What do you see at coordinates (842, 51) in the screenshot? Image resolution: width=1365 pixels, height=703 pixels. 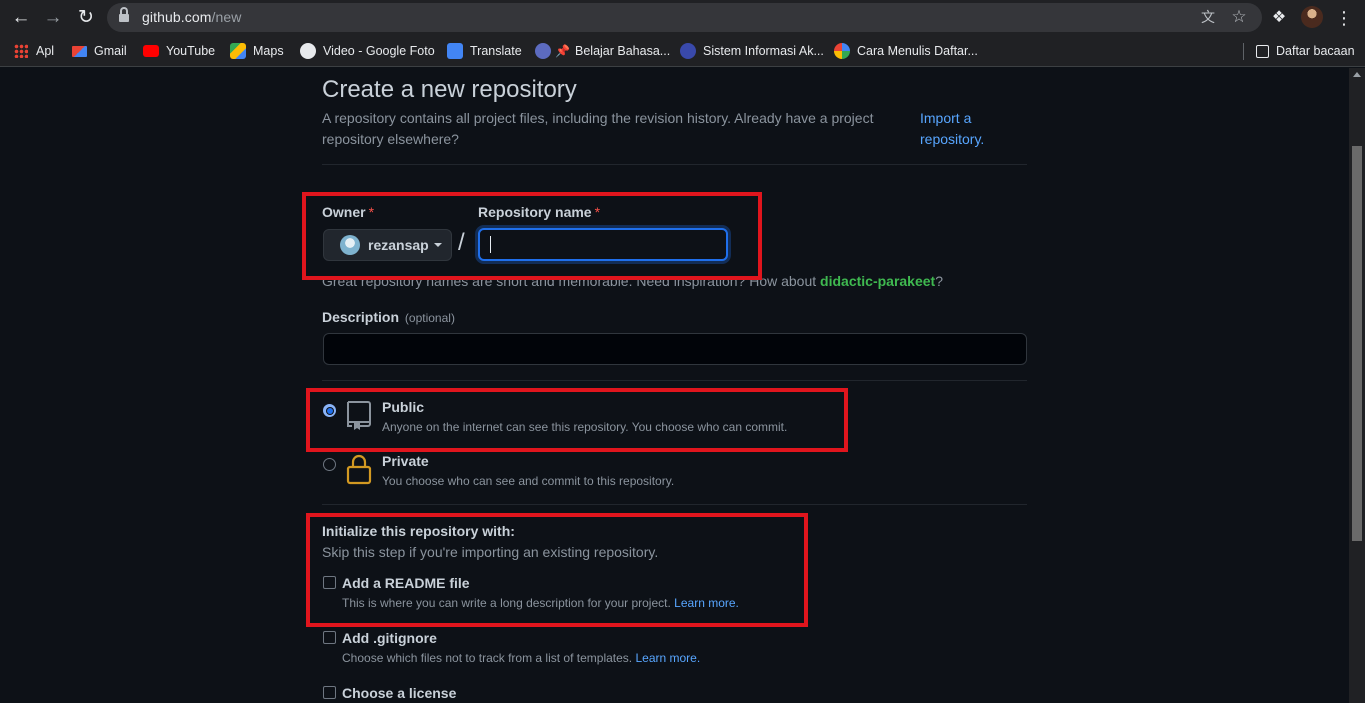 I see `google-icon` at bounding box center [842, 51].